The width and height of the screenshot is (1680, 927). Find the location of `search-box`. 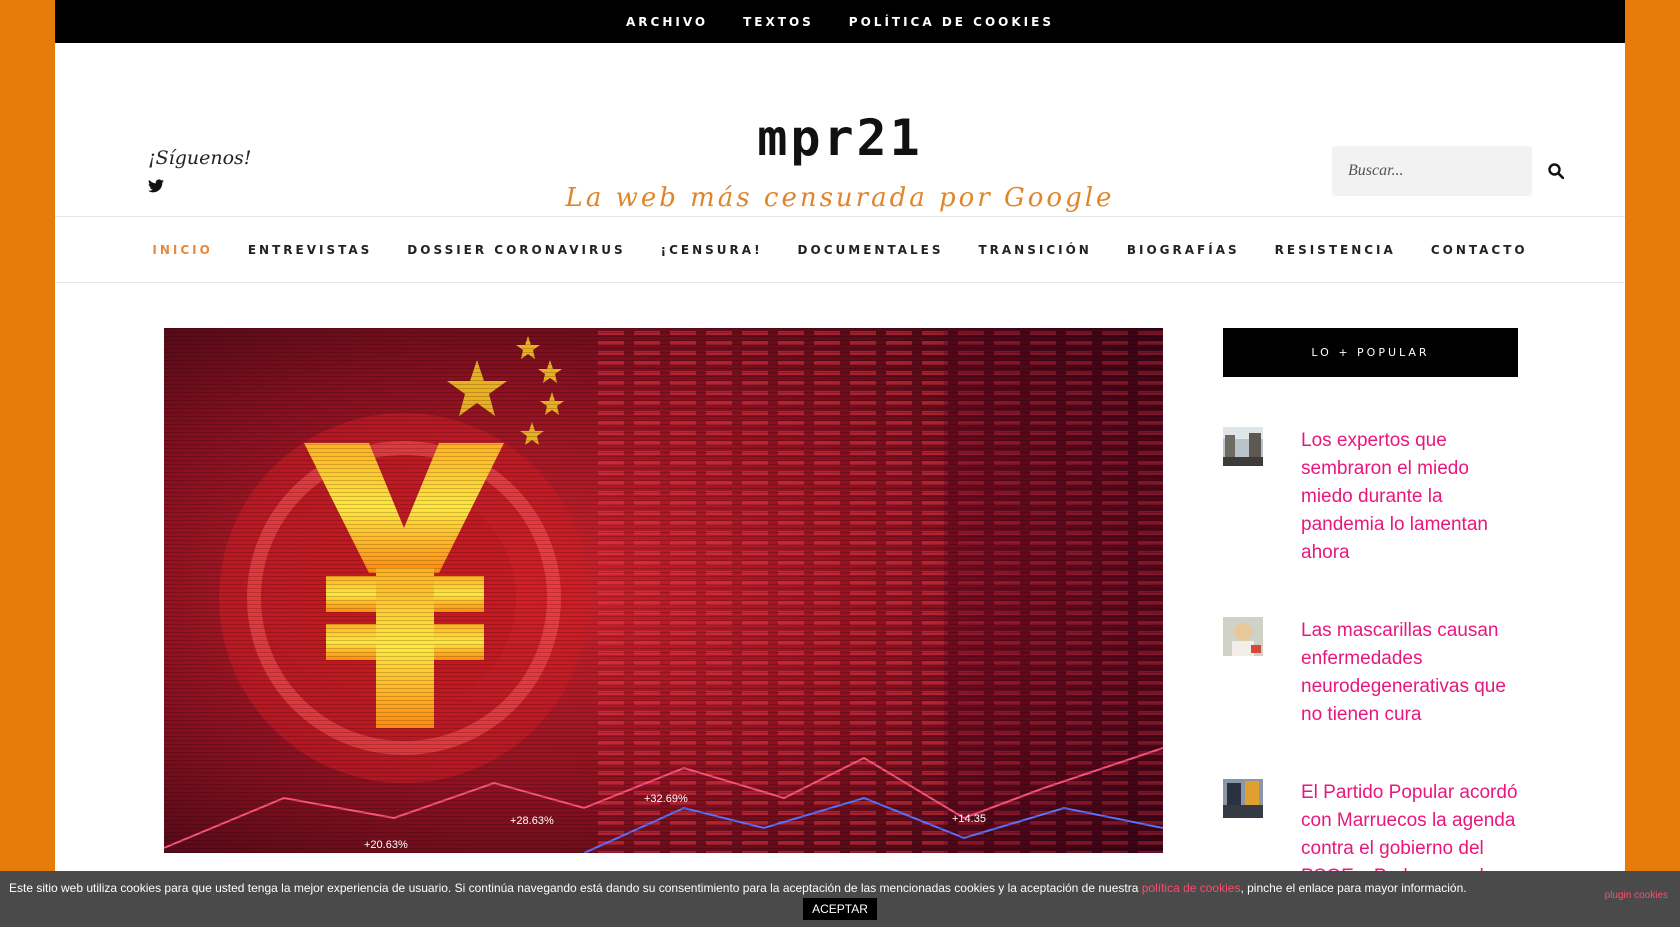

search-box is located at coordinates (1448, 171).